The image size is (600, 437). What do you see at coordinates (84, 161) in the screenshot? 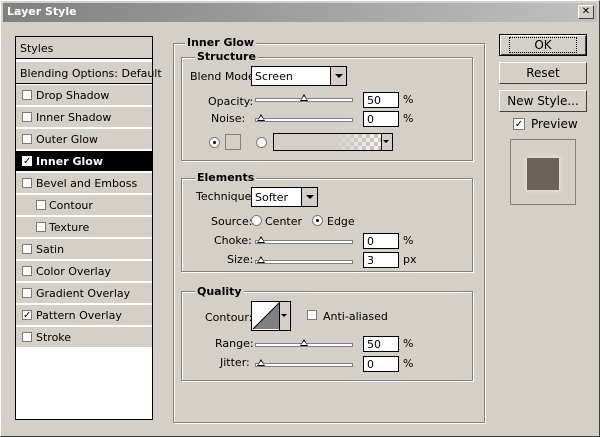
I see `list-item-inner-glow: ✓ Inner Glow` at bounding box center [84, 161].